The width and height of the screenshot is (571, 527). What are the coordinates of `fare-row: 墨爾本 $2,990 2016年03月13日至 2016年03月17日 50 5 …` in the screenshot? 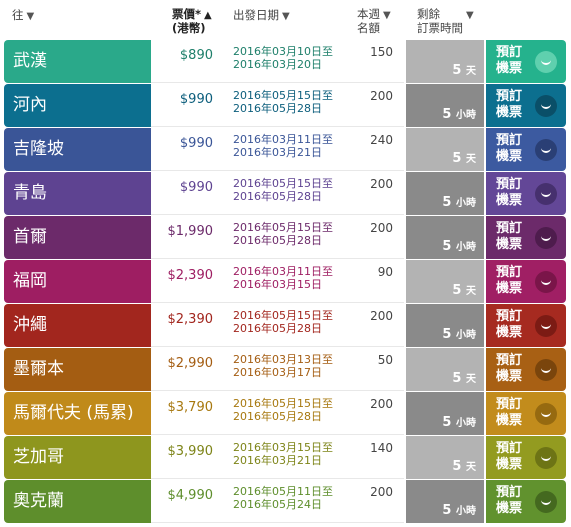 It's located at (285, 369).